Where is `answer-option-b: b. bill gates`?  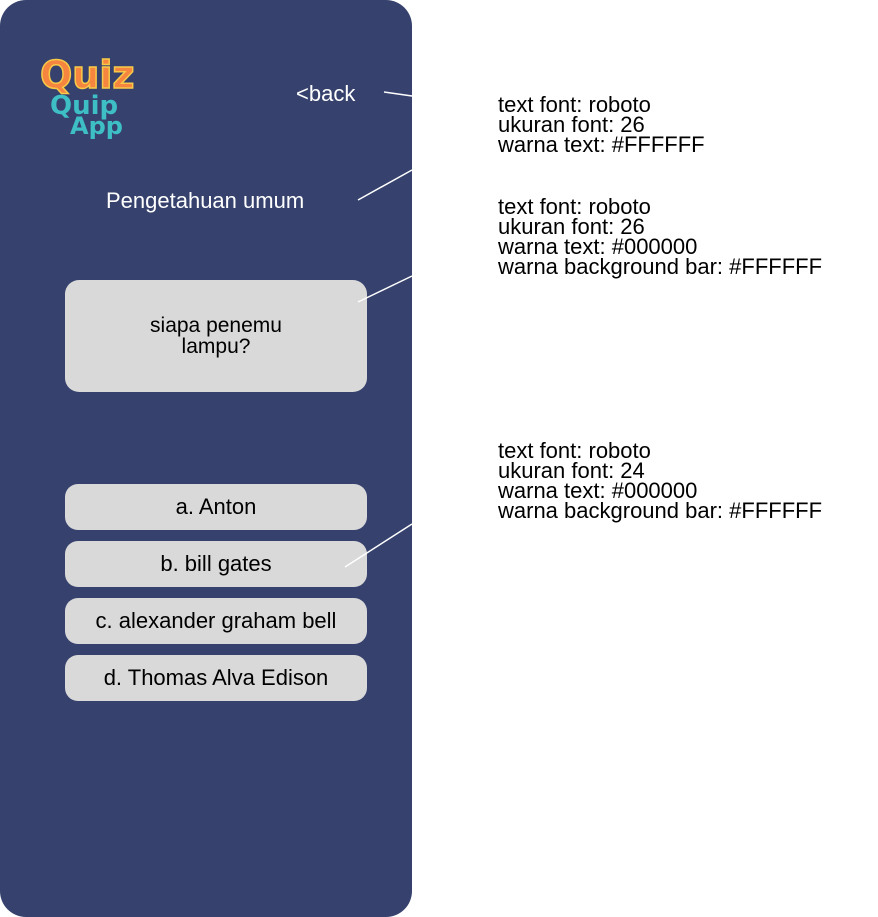
answer-option-b: b. bill gates is located at coordinates (216, 564).